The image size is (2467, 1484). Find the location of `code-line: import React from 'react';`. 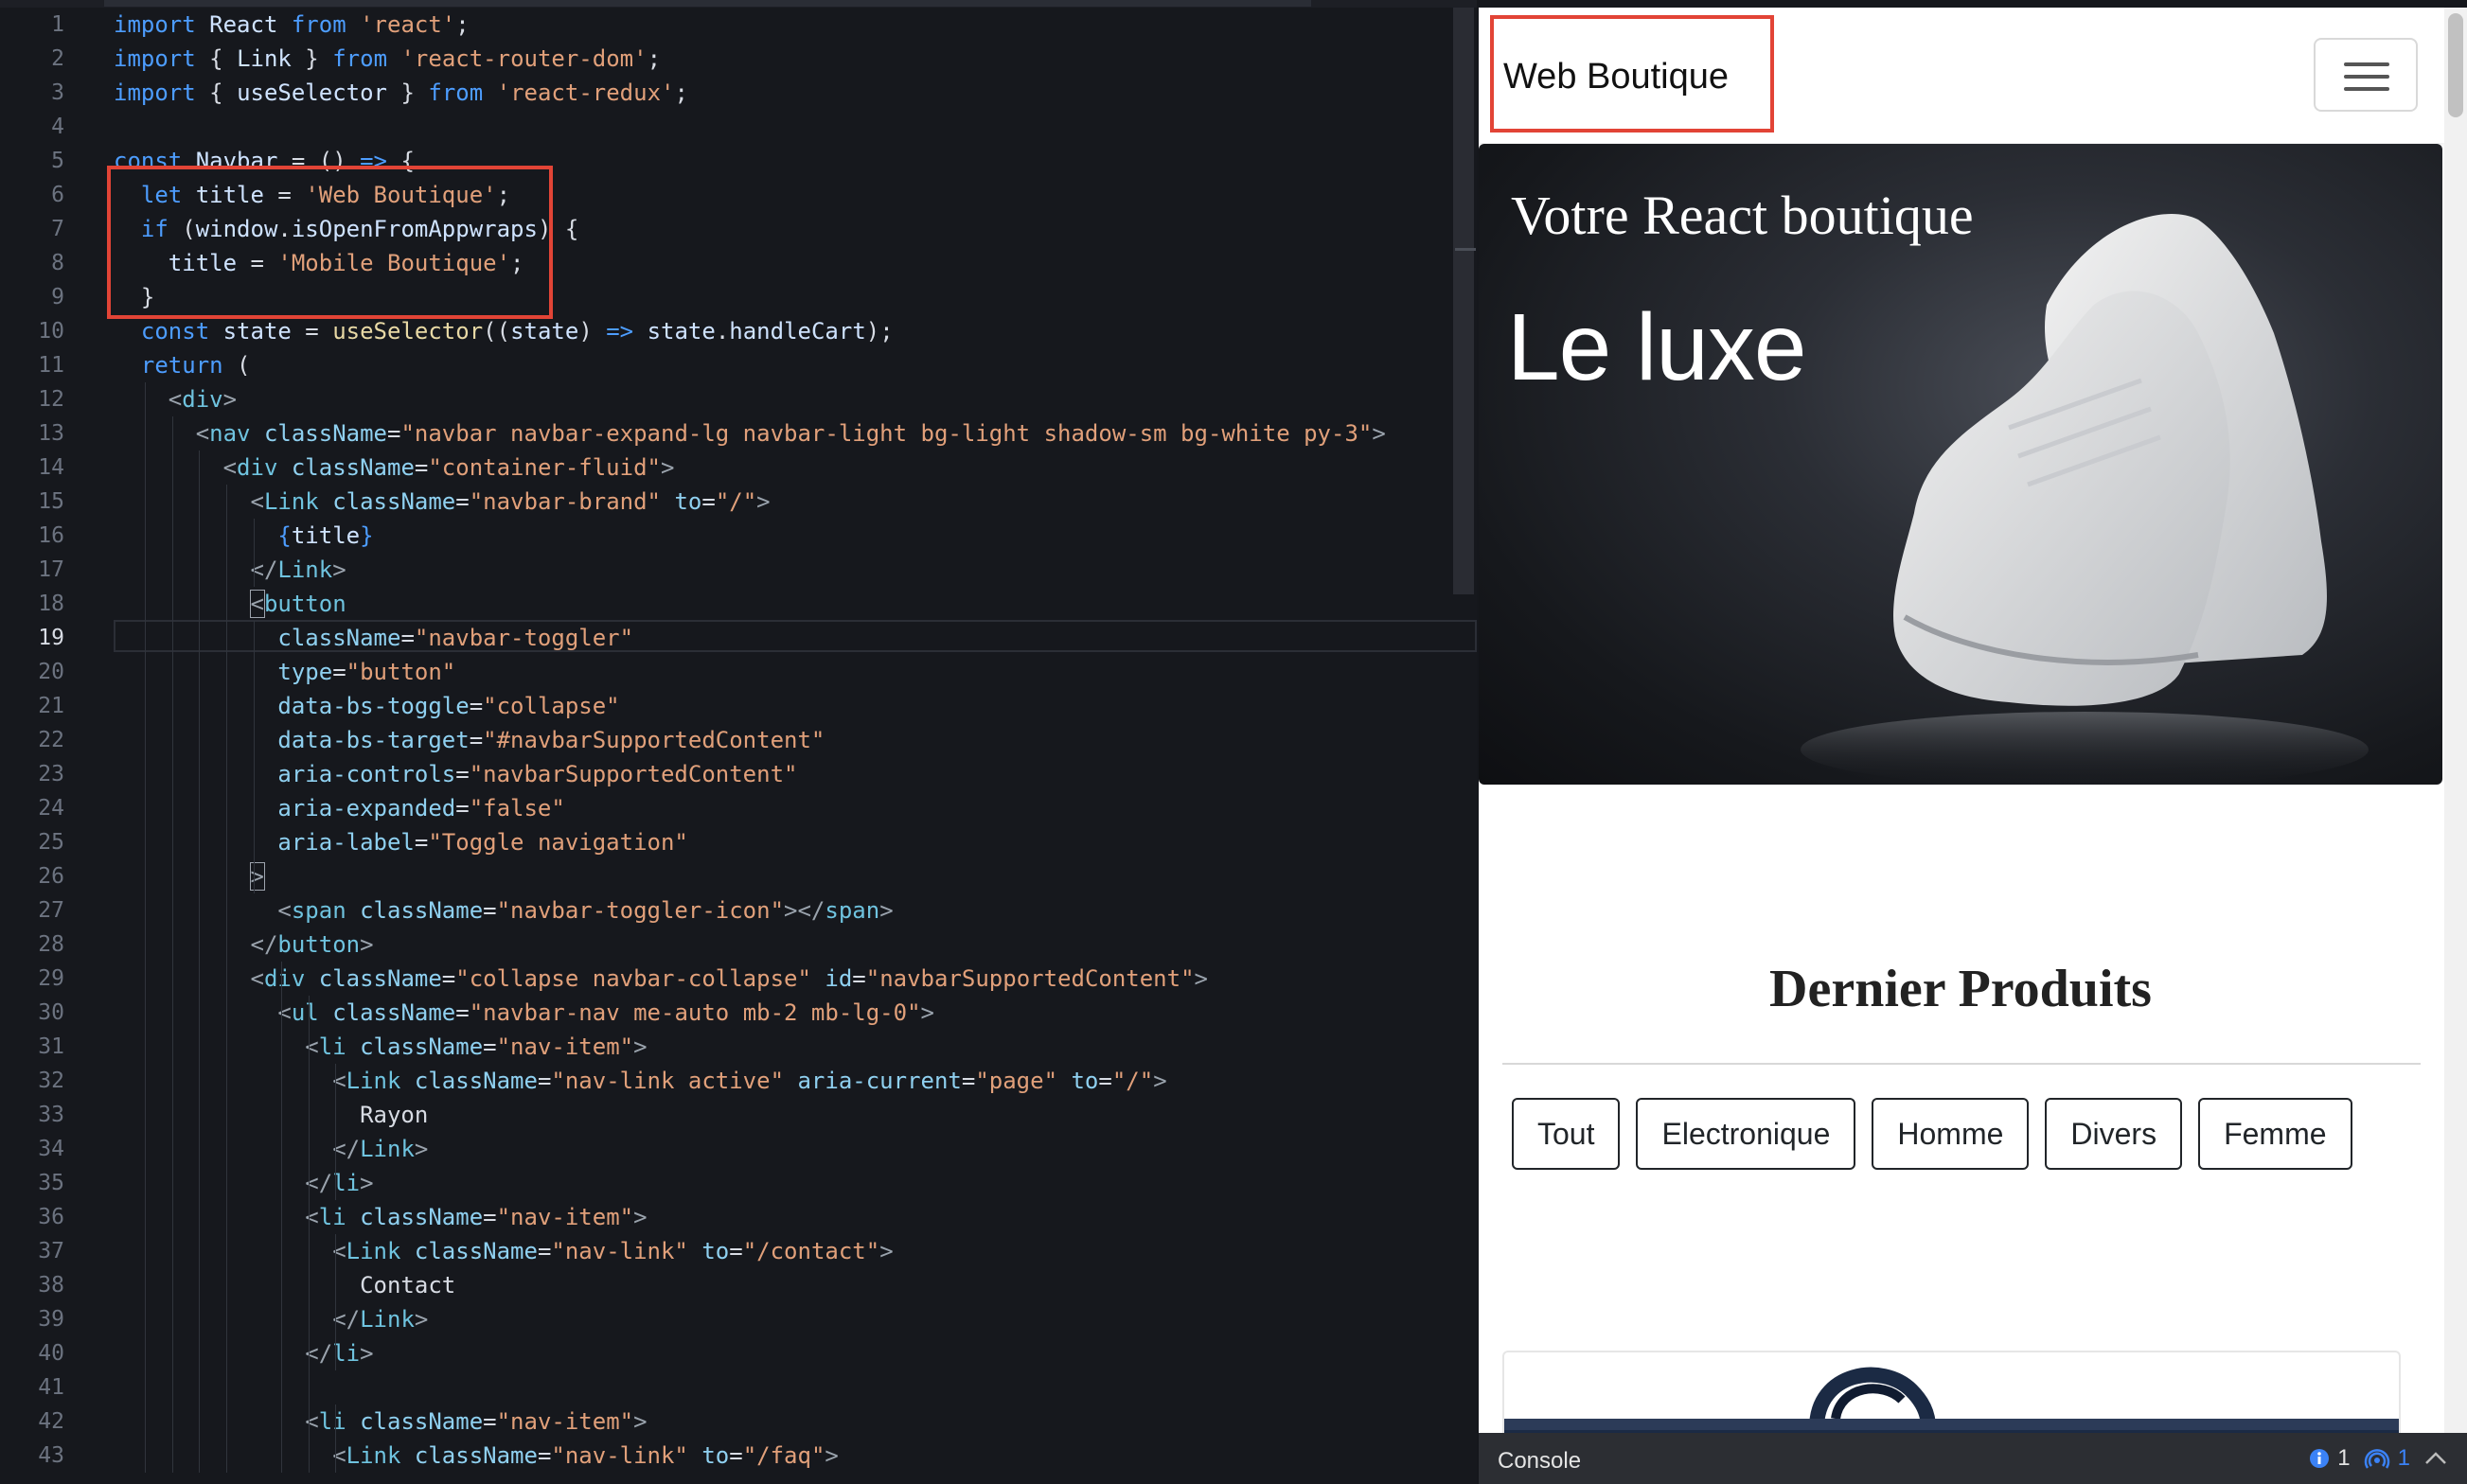

code-line: import React from 'react'; is located at coordinates (292, 25).